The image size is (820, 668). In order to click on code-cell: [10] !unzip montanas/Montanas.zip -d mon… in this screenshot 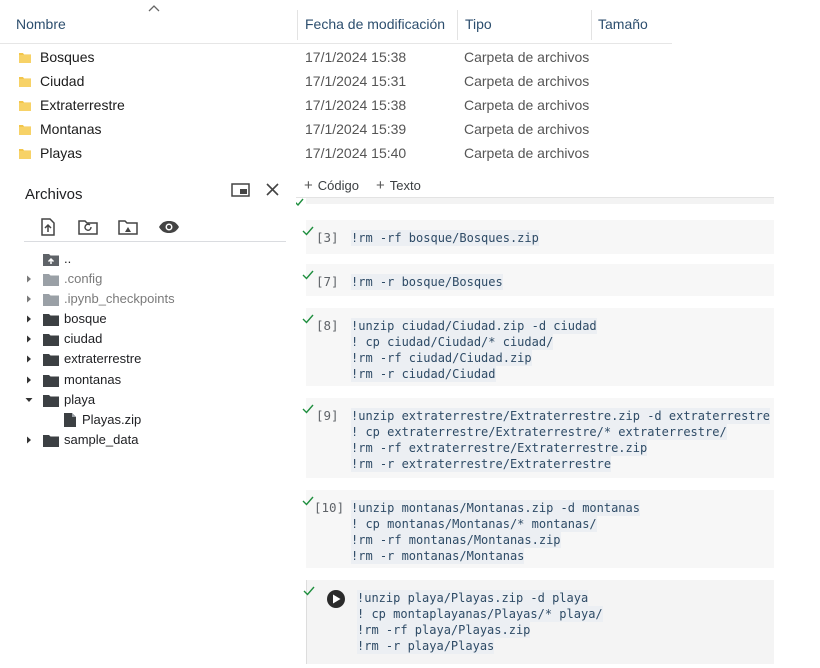, I will do `click(538, 529)`.